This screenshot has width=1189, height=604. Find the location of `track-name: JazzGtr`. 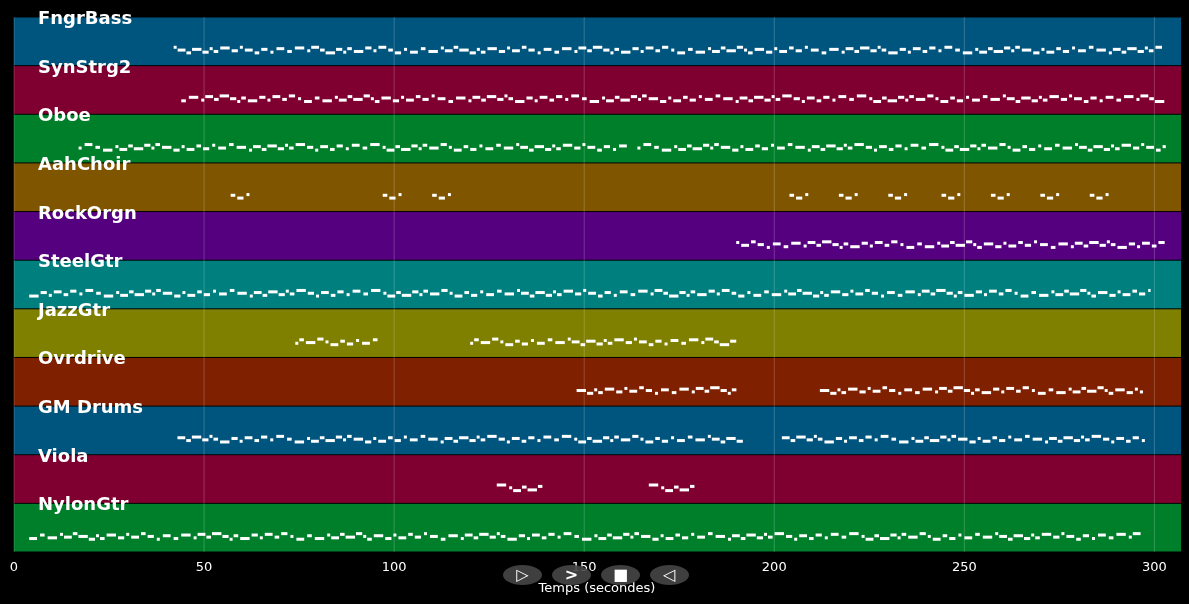

track-name: JazzGtr is located at coordinates (74, 309).